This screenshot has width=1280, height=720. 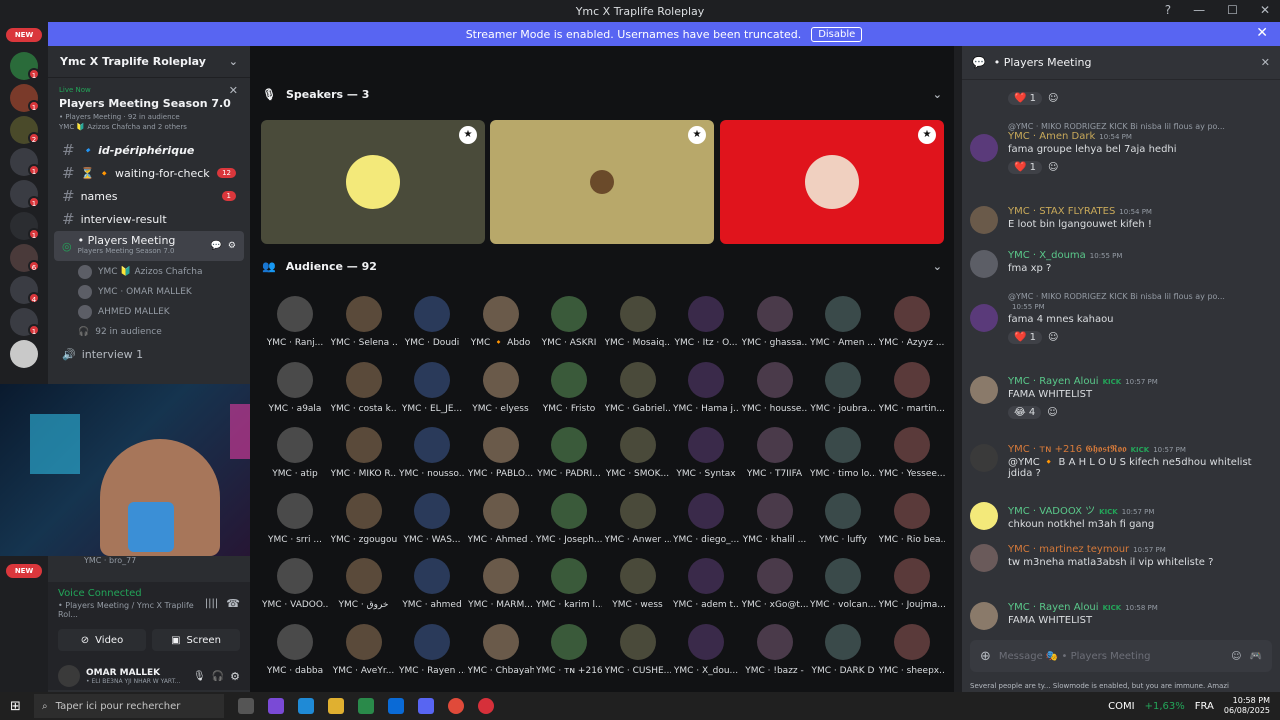 What do you see at coordinates (199, 676) in the screenshot?
I see `mic-icon: 🎙` at bounding box center [199, 676].